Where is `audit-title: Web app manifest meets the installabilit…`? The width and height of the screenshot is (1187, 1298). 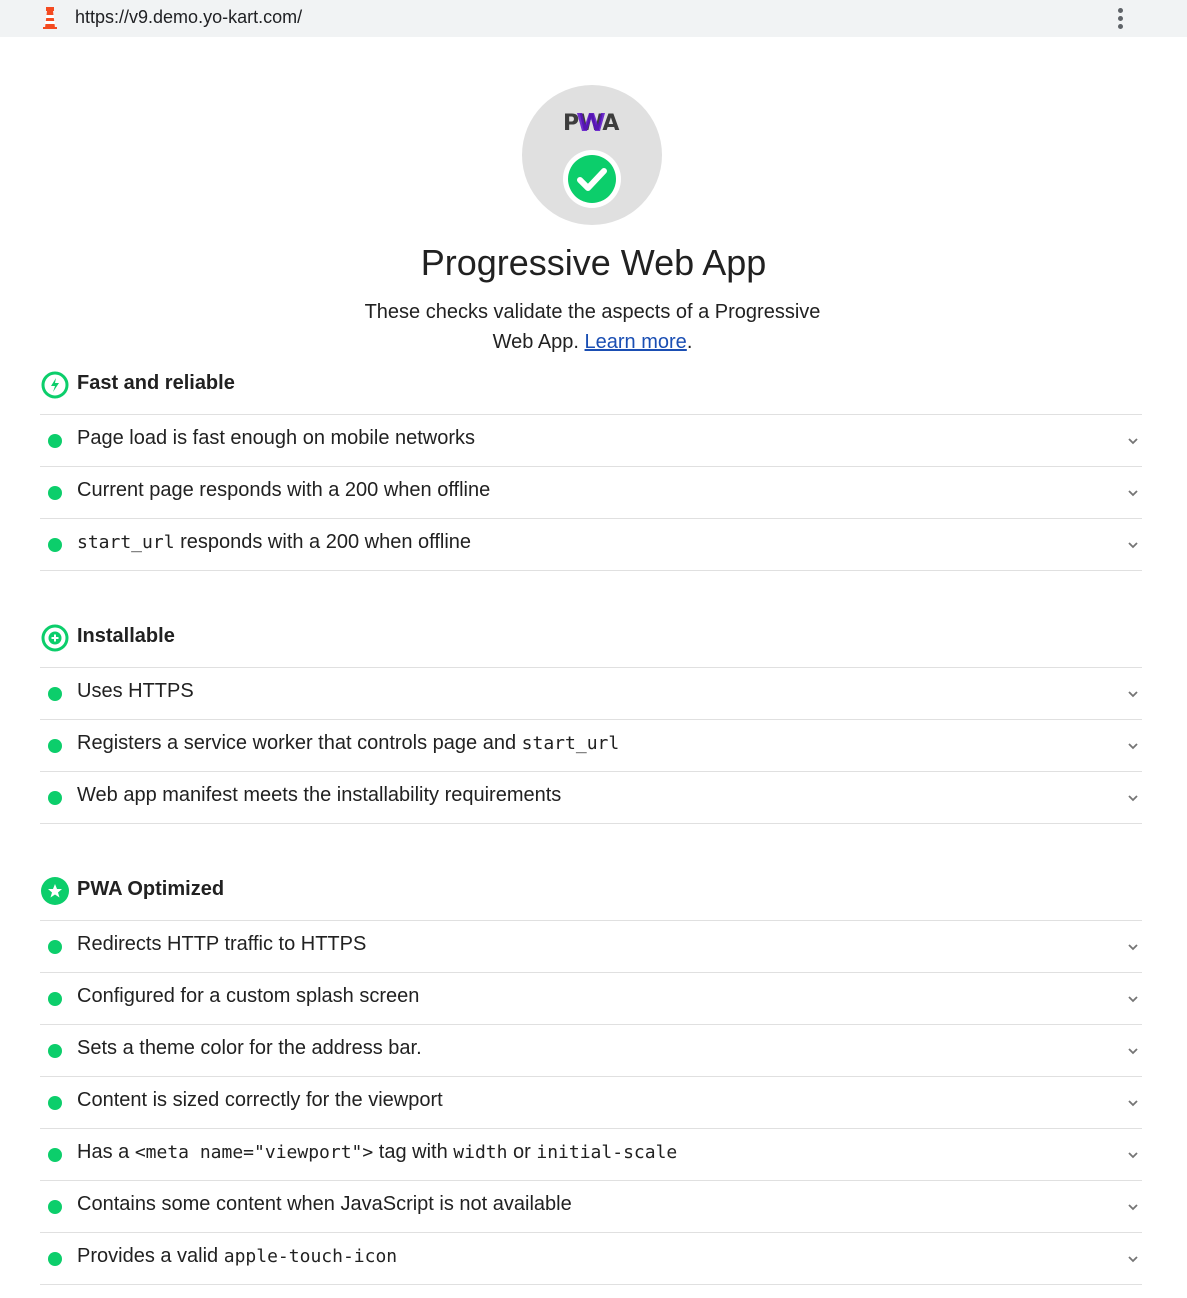 audit-title: Web app manifest meets the installabilit… is located at coordinates (319, 795).